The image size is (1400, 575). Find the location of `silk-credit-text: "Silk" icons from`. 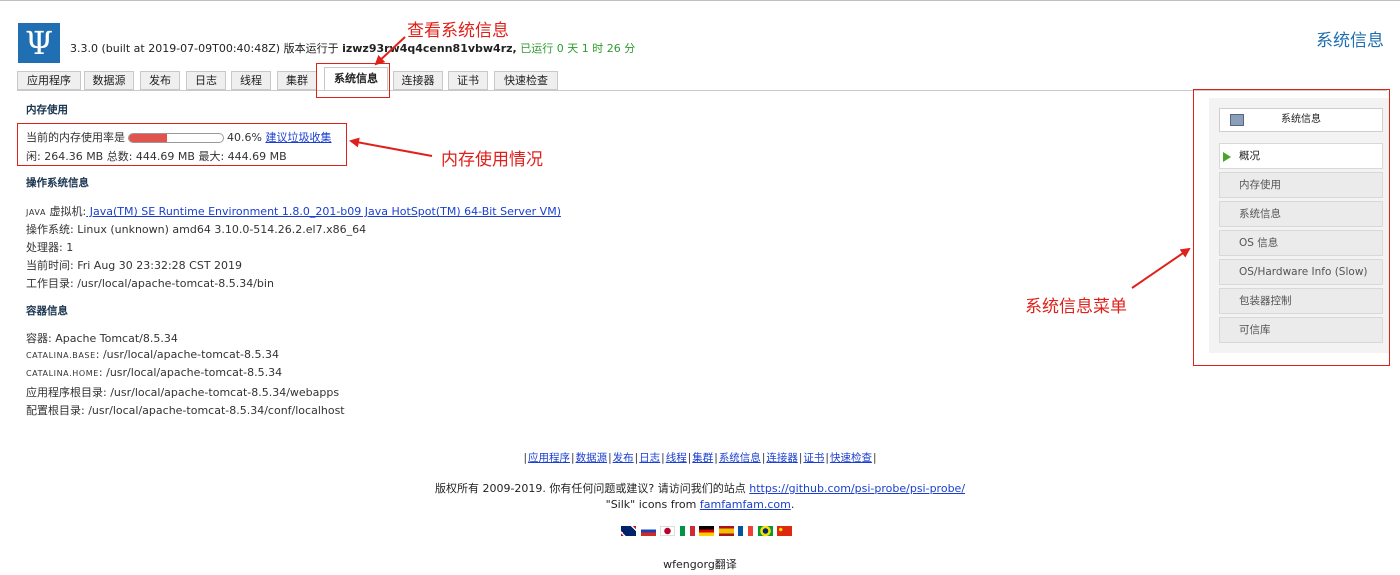

silk-credit-text: "Silk" icons from is located at coordinates (652, 504).